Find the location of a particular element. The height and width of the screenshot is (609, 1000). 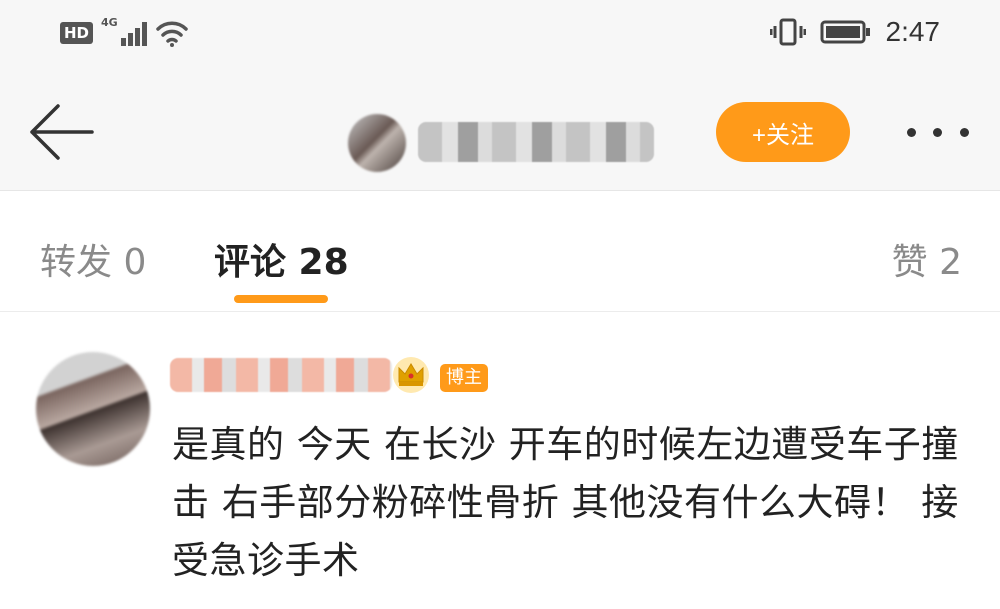

author-badge: 博主 is located at coordinates (464, 378).